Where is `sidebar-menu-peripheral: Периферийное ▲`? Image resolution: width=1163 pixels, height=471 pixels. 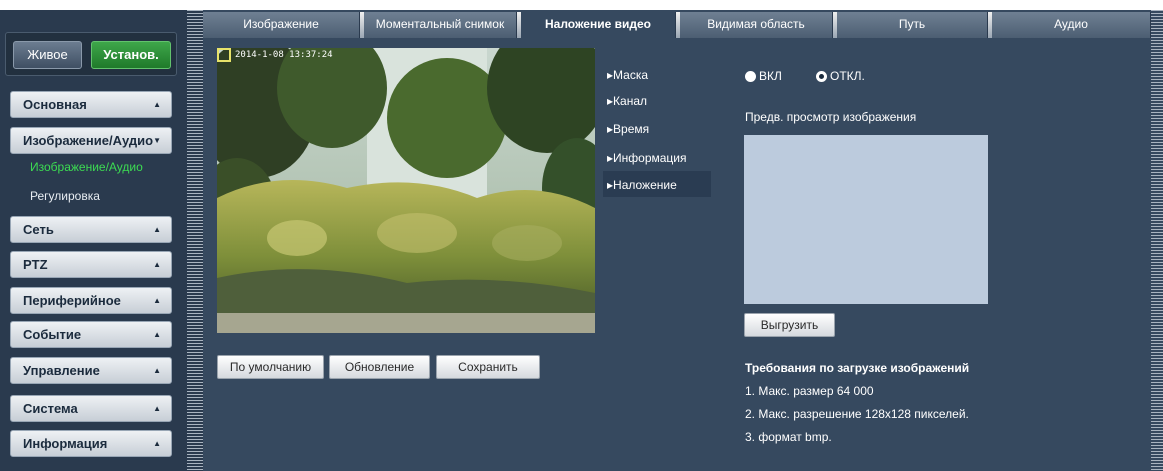 sidebar-menu-peripheral: Периферийное ▲ is located at coordinates (91, 300).